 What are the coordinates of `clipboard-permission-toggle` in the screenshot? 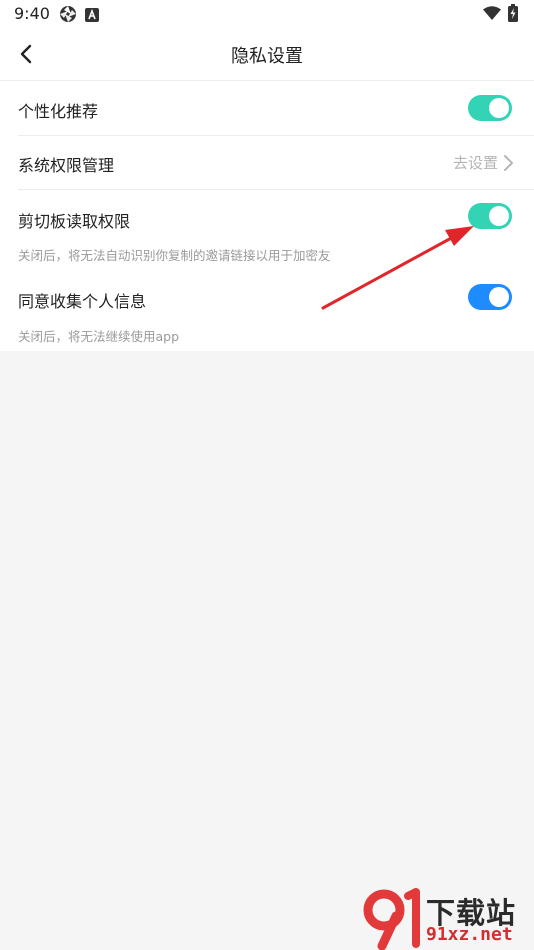 It's located at (490, 216).